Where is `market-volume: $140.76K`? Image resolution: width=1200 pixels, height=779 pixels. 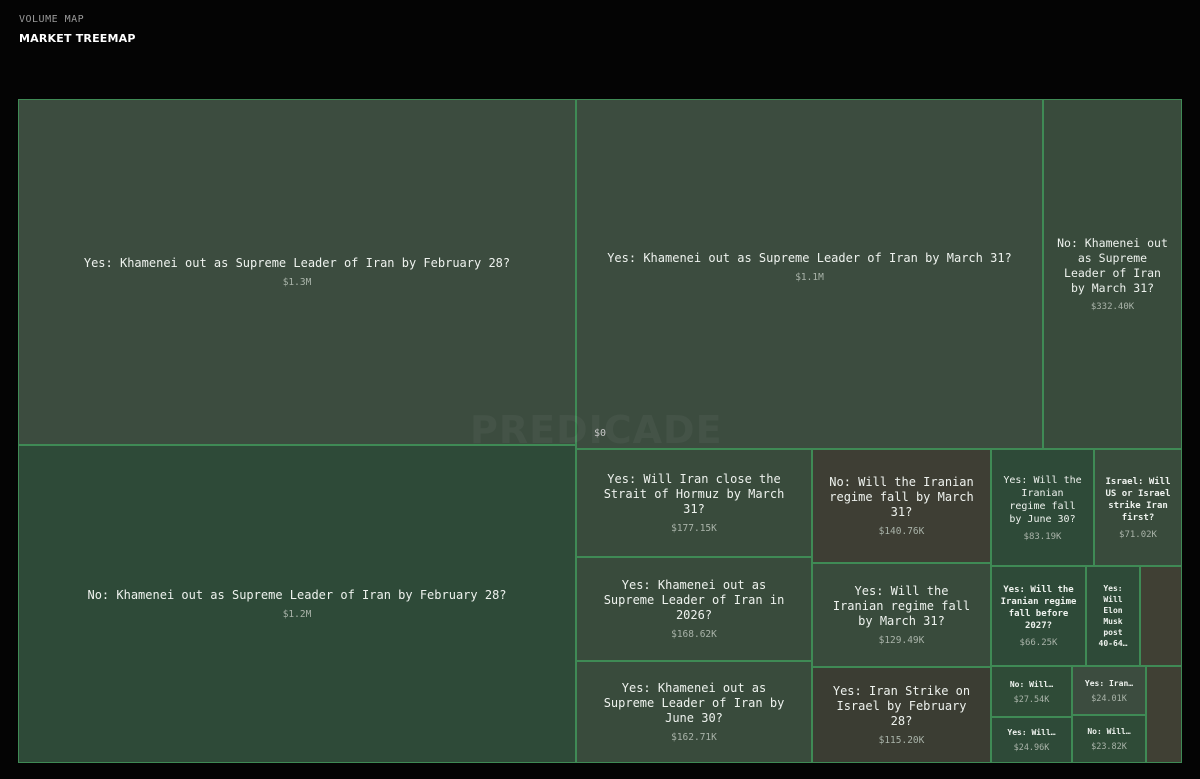
market-volume: $140.76K is located at coordinates (901, 531).